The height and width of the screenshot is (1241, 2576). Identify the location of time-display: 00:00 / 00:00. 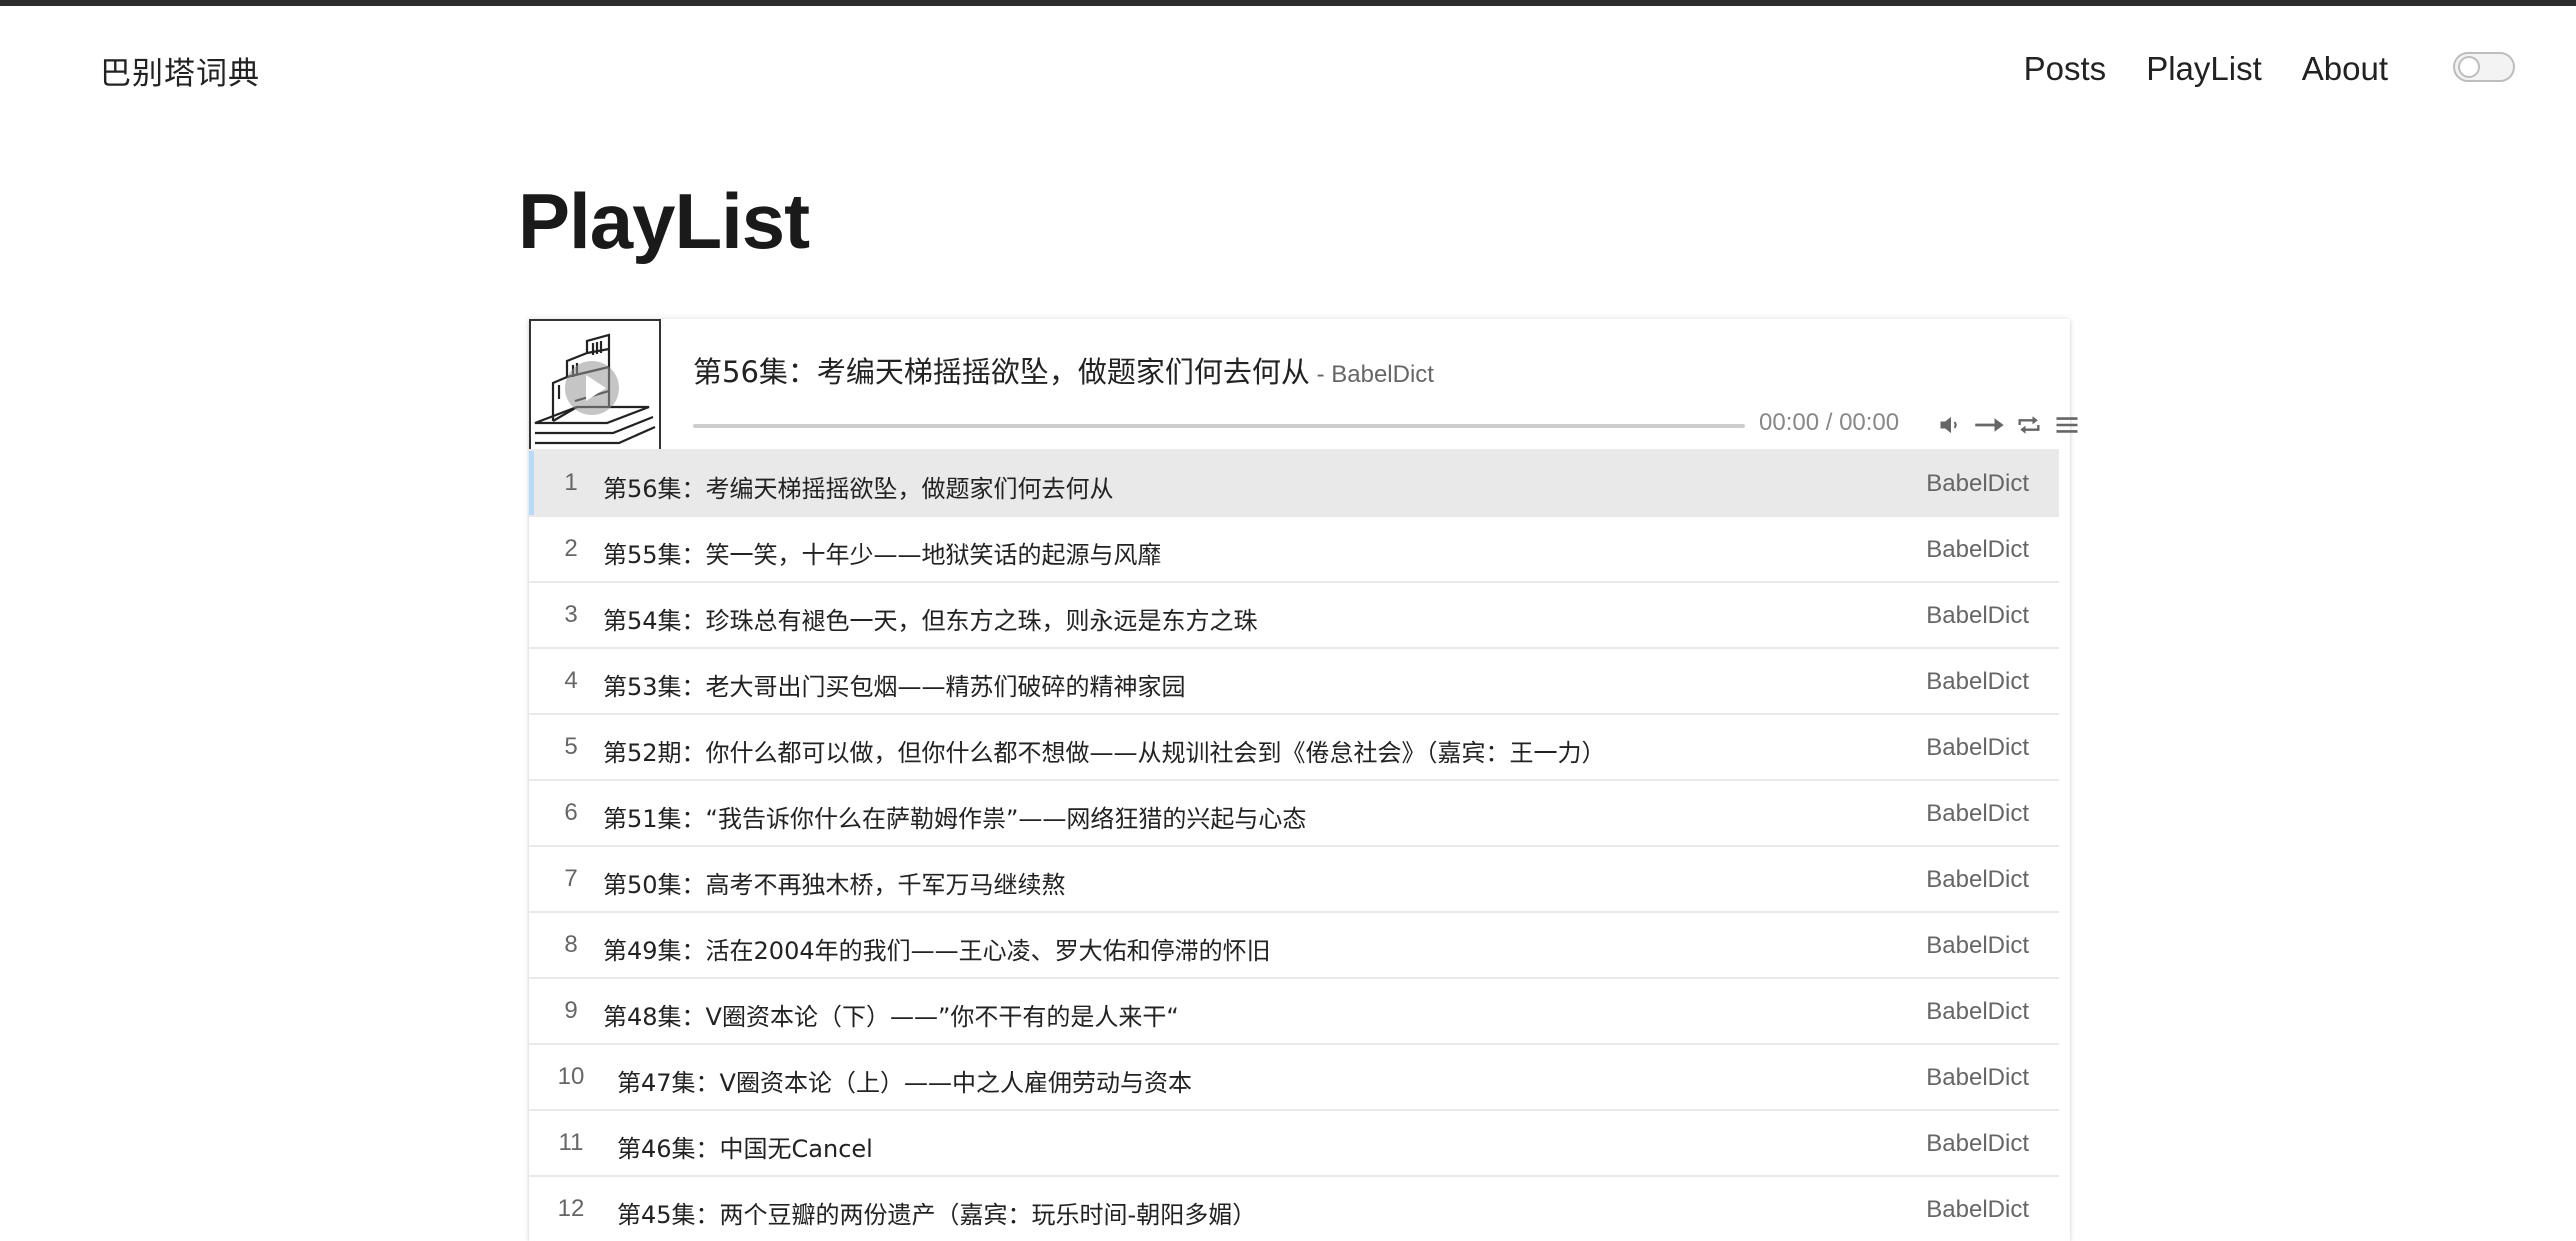
(1829, 422).